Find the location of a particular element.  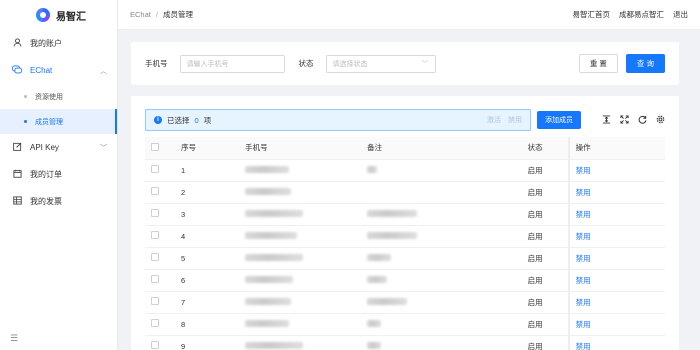

reload-icon is located at coordinates (642, 120).